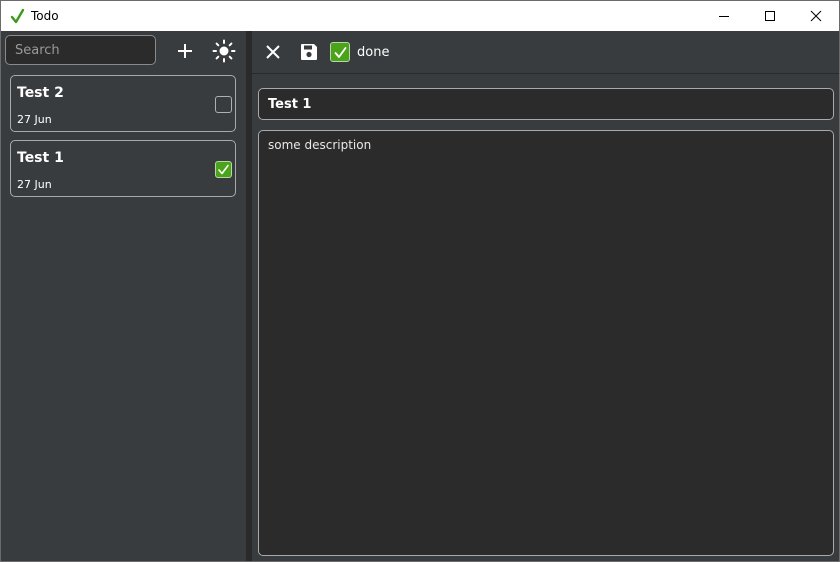 This screenshot has height=562, width=840. Describe the element at coordinates (80, 50) in the screenshot. I see `search-input` at that location.